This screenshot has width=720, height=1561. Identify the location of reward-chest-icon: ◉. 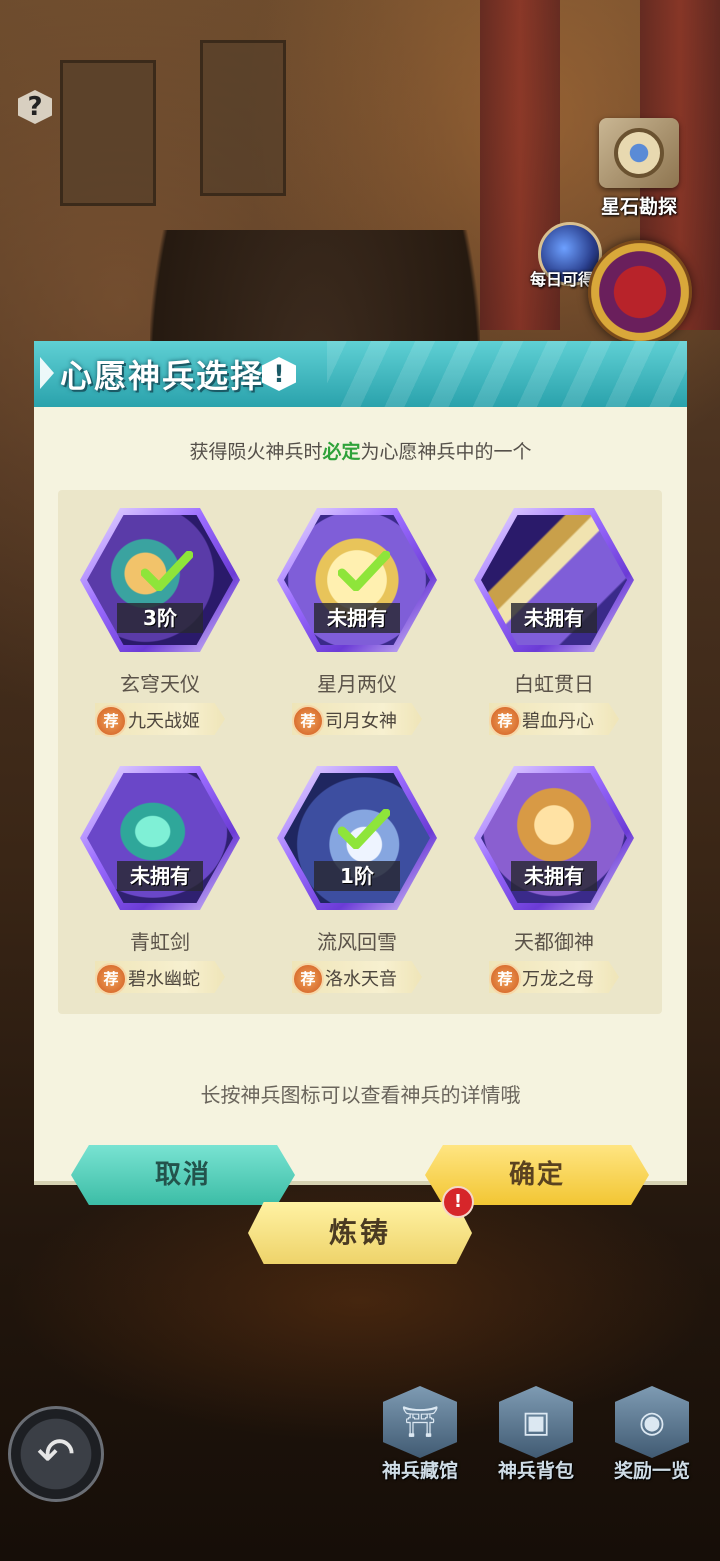
(652, 1422).